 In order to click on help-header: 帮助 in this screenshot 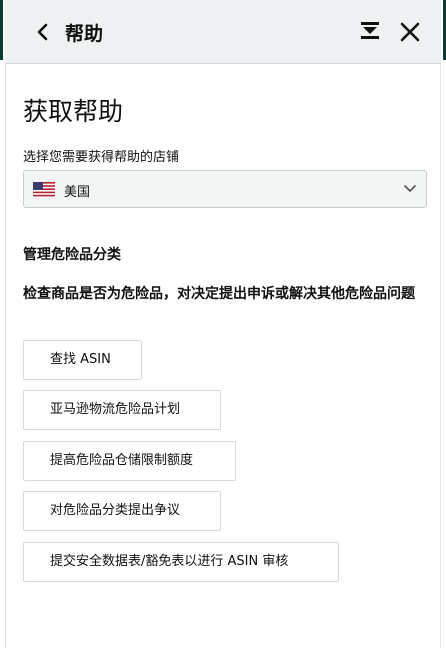, I will do `click(223, 32)`.